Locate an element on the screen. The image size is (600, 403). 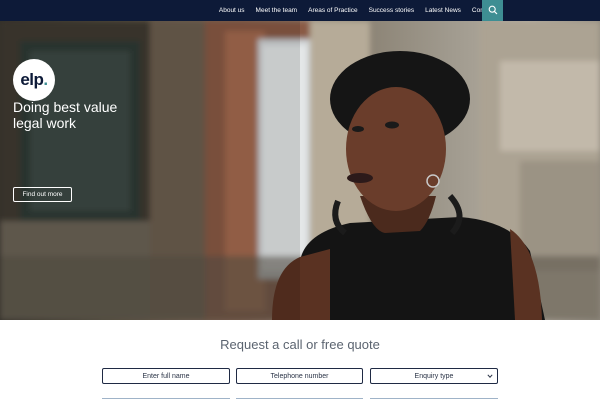
tagline-line-2: legal work is located at coordinates (45, 123).